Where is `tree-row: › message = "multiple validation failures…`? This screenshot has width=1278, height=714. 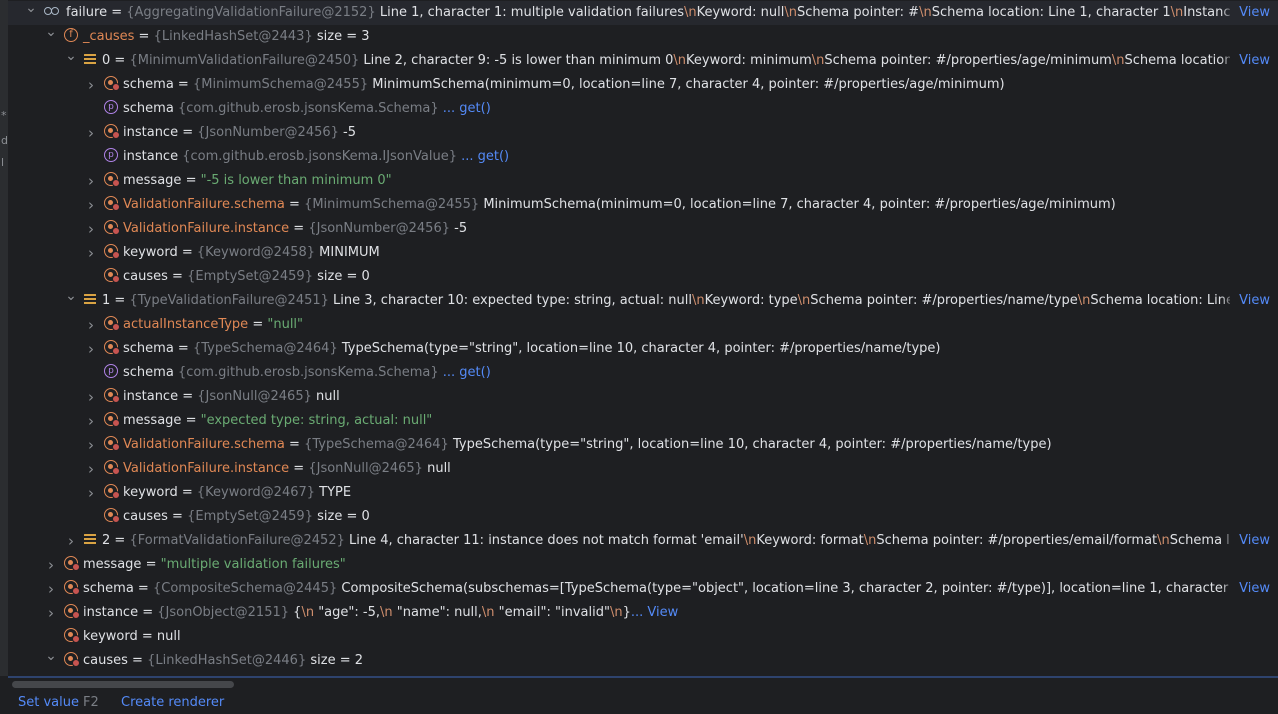
tree-row: › message = "multiple validation failures… is located at coordinates (643, 565).